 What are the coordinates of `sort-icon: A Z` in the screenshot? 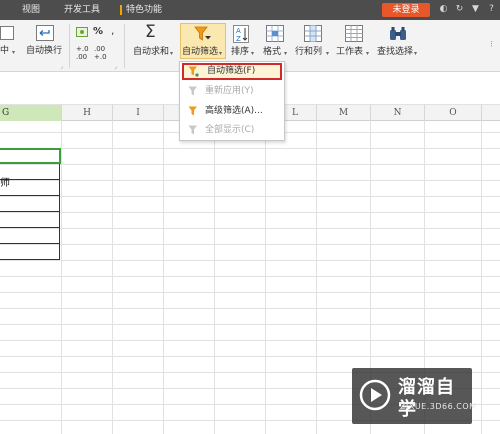 It's located at (241, 34).